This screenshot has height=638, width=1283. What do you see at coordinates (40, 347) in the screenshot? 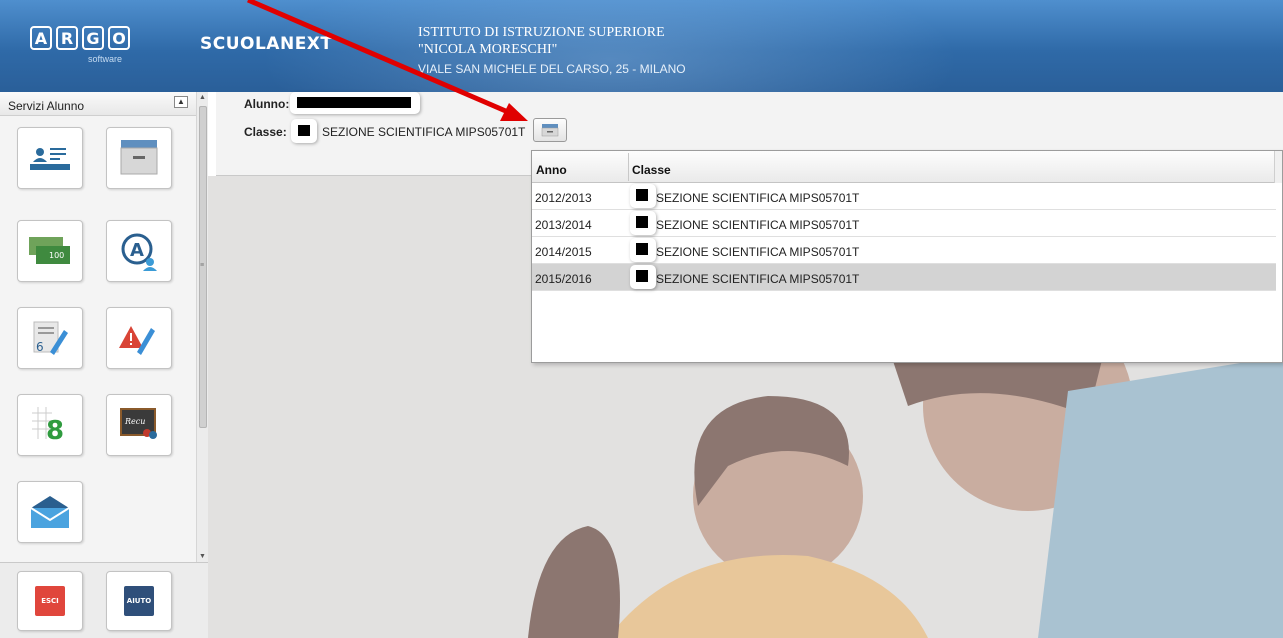
I see `grade-digit: 6` at bounding box center [40, 347].